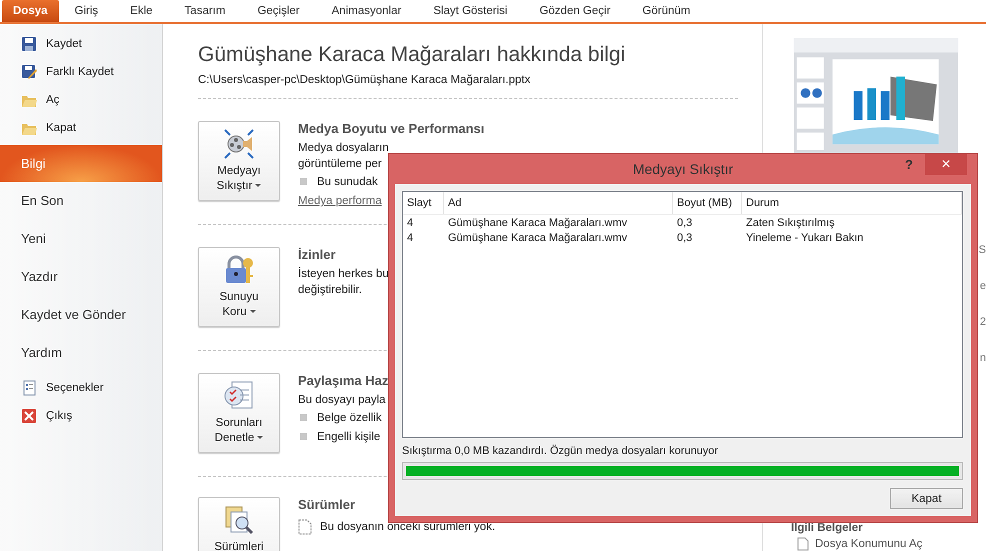 This screenshot has height=551, width=986. I want to click on close-button: ×, so click(946, 164).